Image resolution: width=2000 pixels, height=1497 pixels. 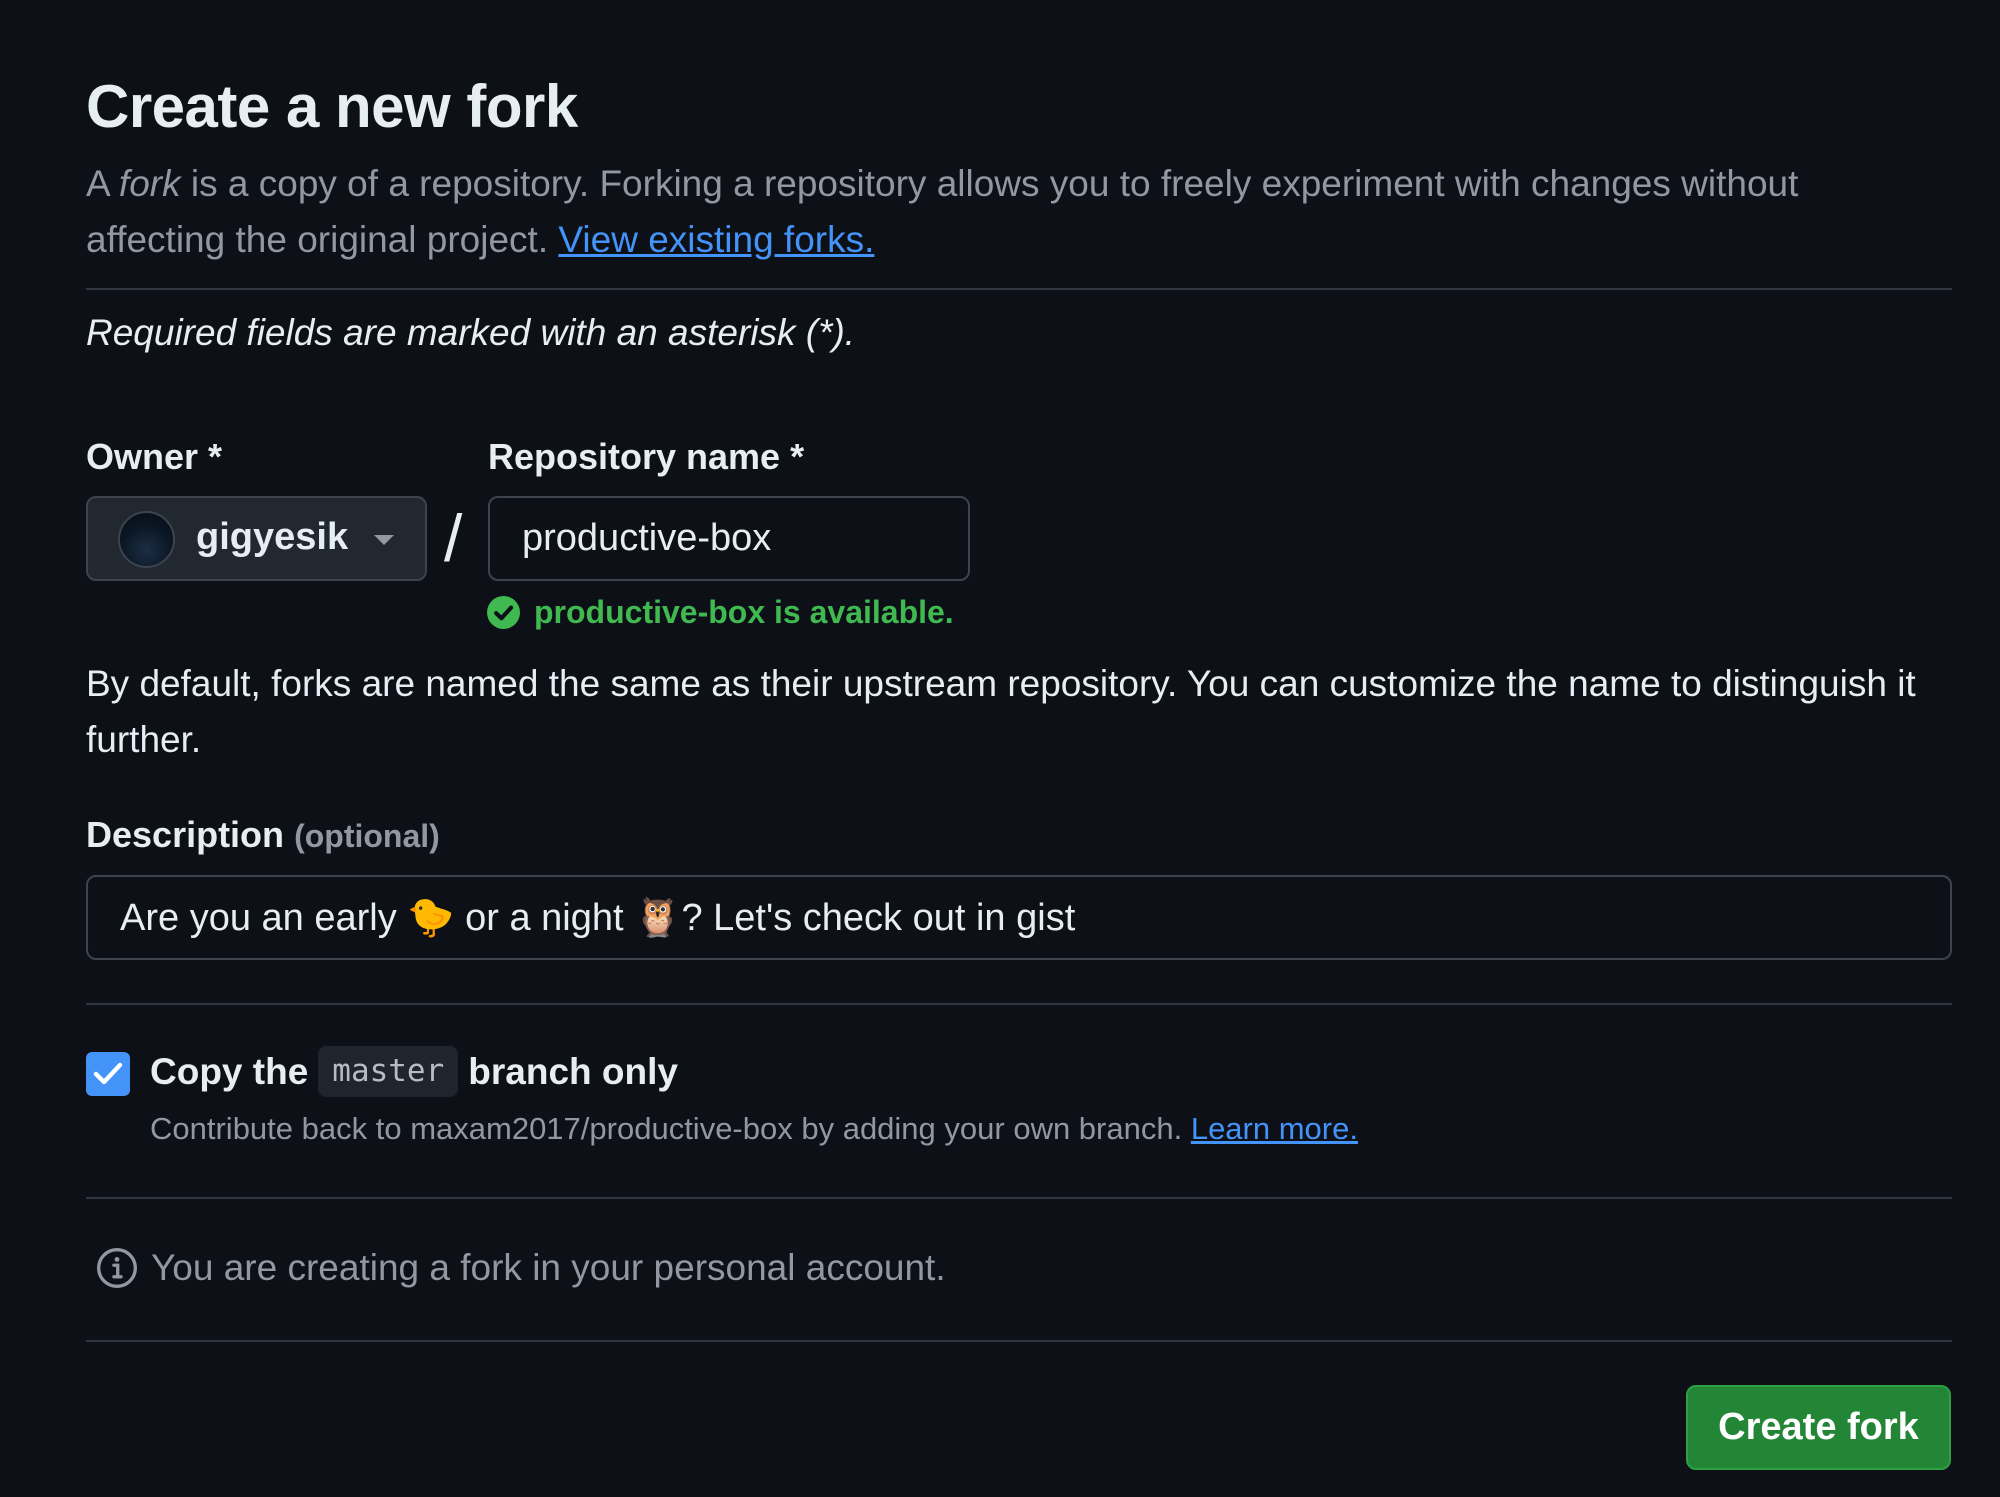 What do you see at coordinates (367, 836) in the screenshot?
I see `optional-hint: (optional)` at bounding box center [367, 836].